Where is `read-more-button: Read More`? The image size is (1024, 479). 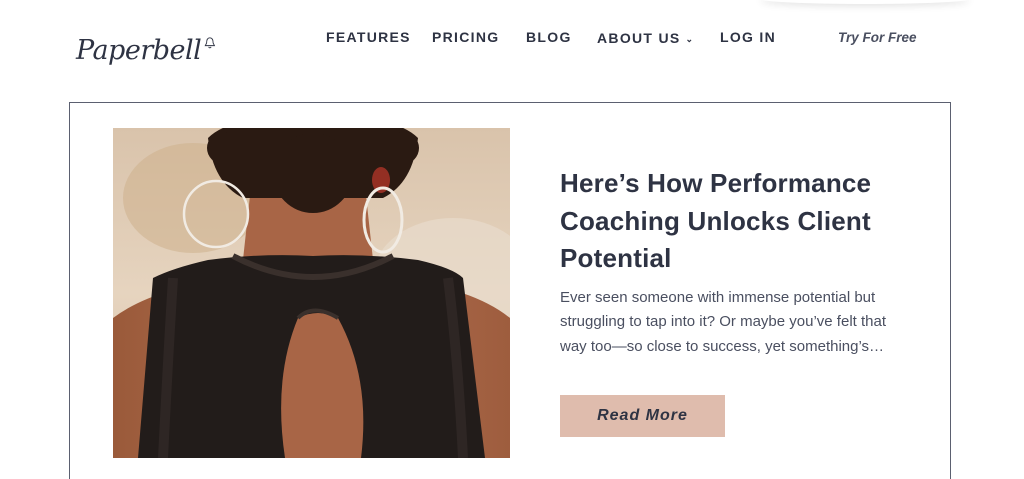 read-more-button: Read More is located at coordinates (642, 416).